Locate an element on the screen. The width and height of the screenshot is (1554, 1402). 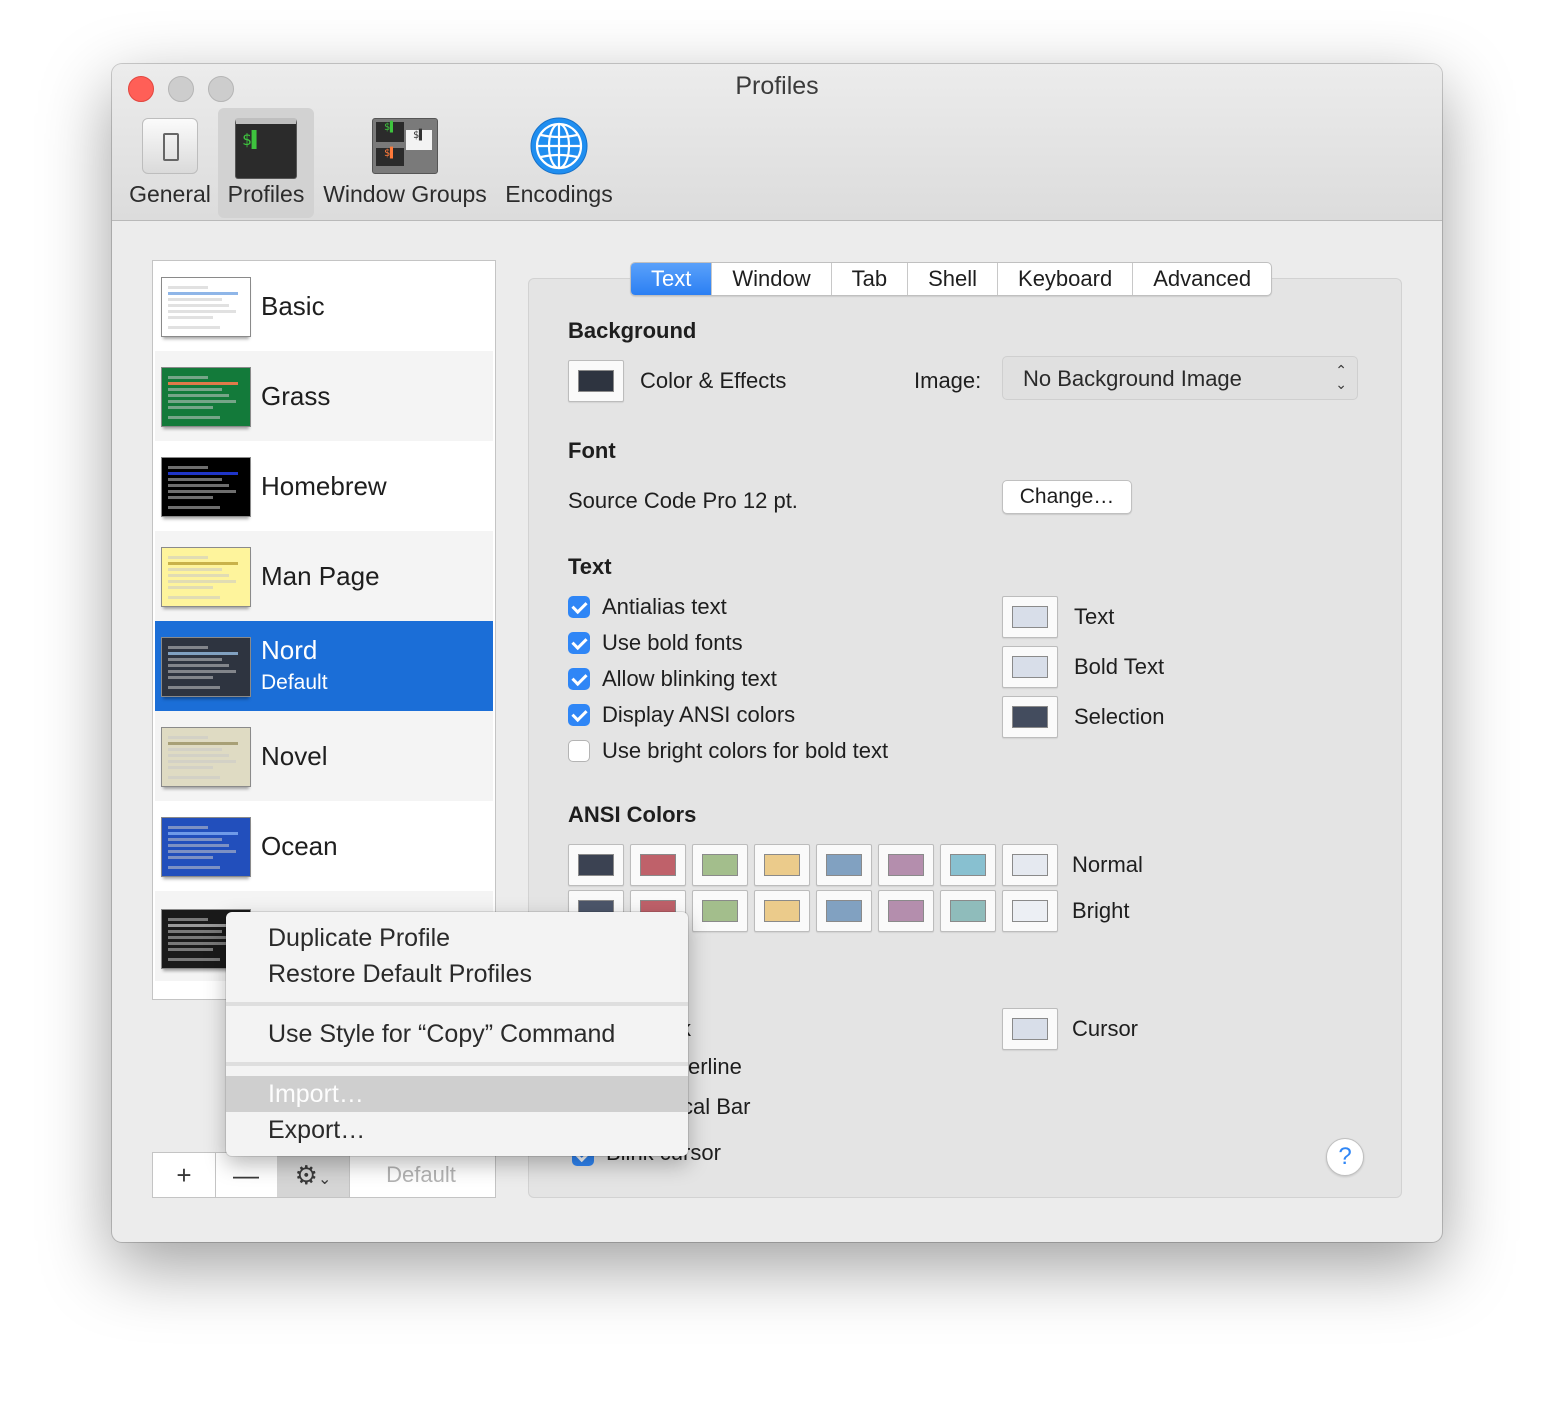
profile-item-grass: Grass is located at coordinates (324, 396).